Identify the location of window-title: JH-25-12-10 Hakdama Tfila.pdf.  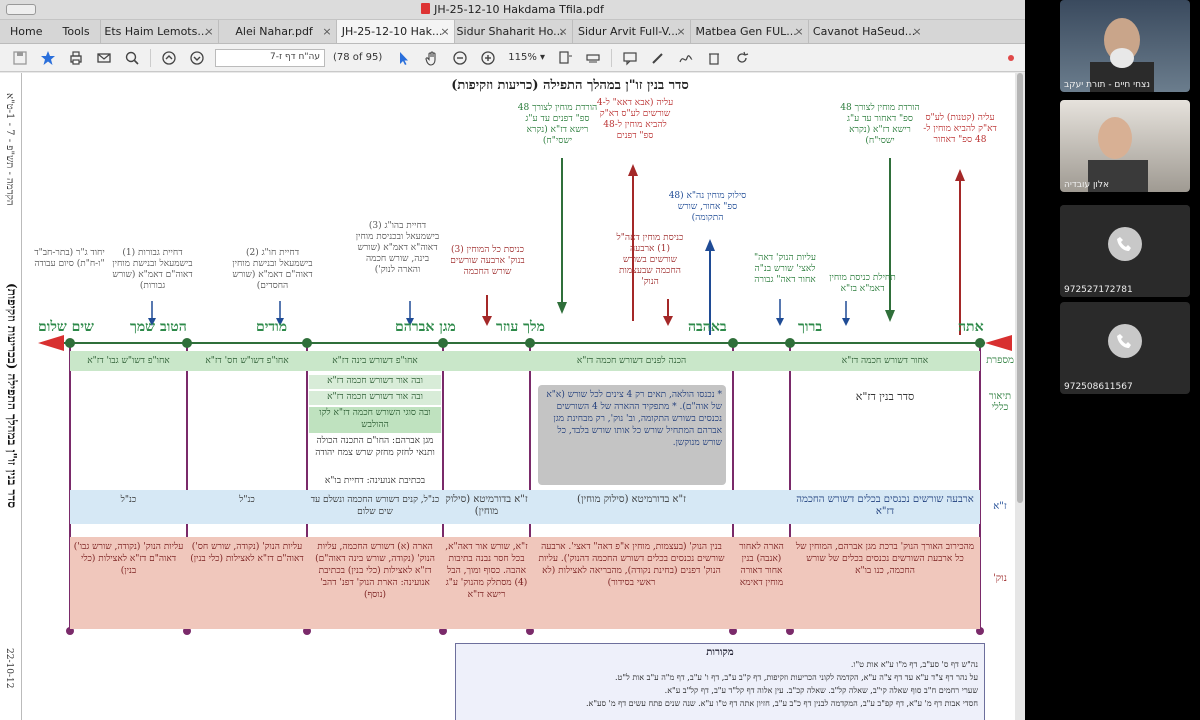
(512, 9).